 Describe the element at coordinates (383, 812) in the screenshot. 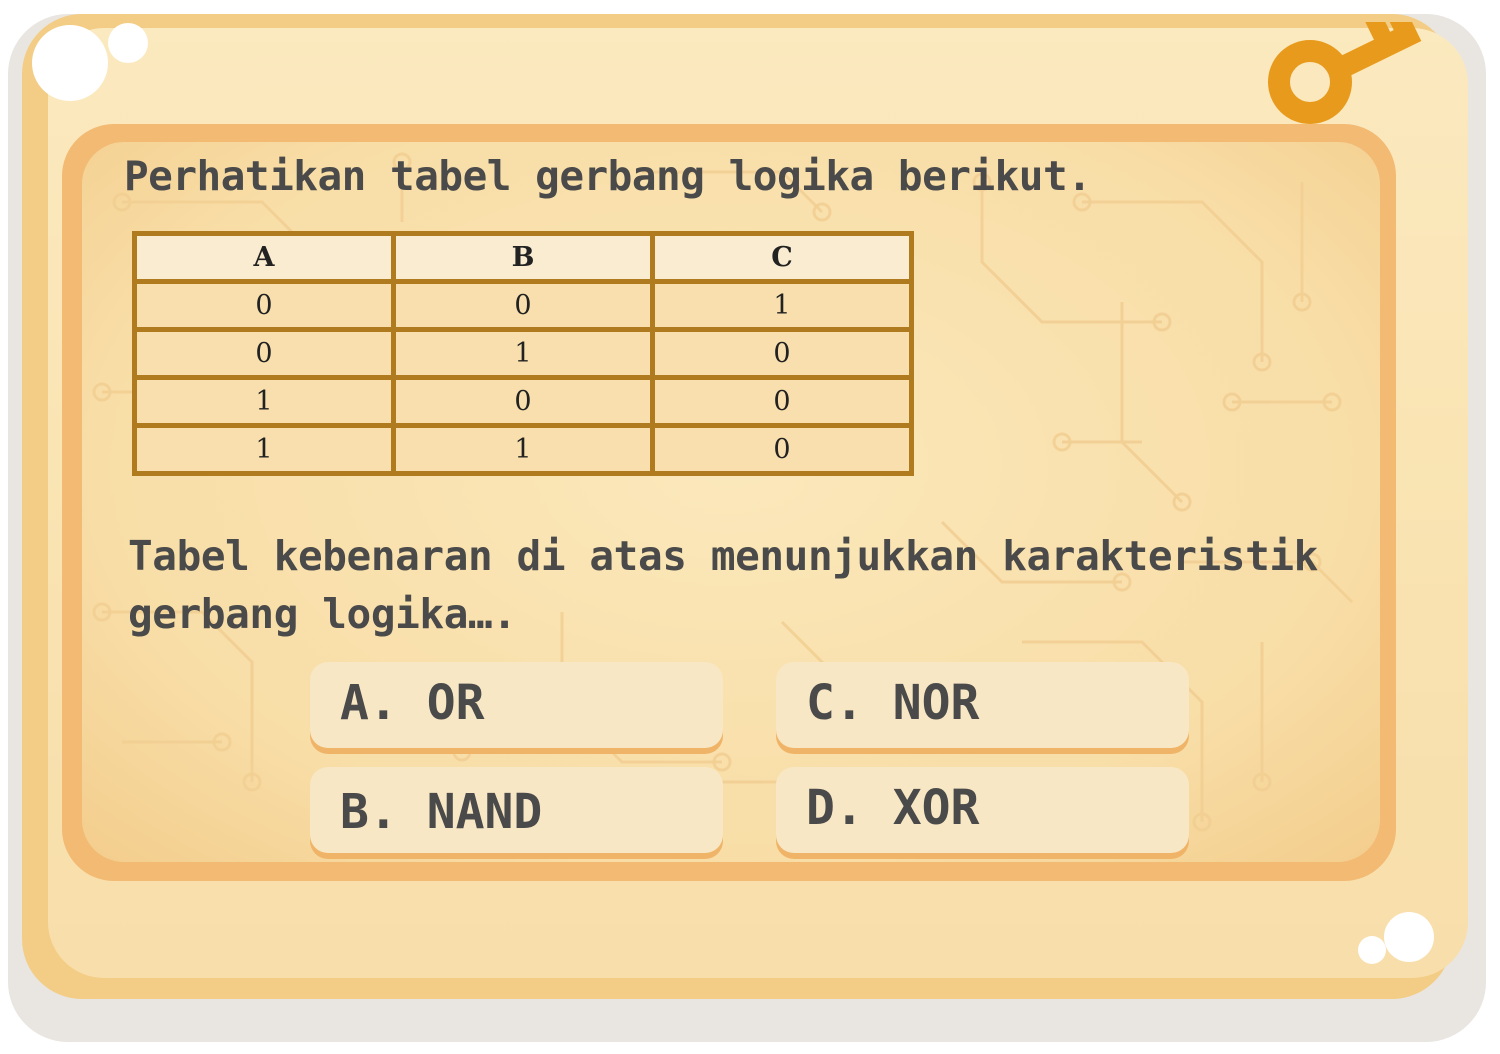

I see `option-letter: B.` at that location.